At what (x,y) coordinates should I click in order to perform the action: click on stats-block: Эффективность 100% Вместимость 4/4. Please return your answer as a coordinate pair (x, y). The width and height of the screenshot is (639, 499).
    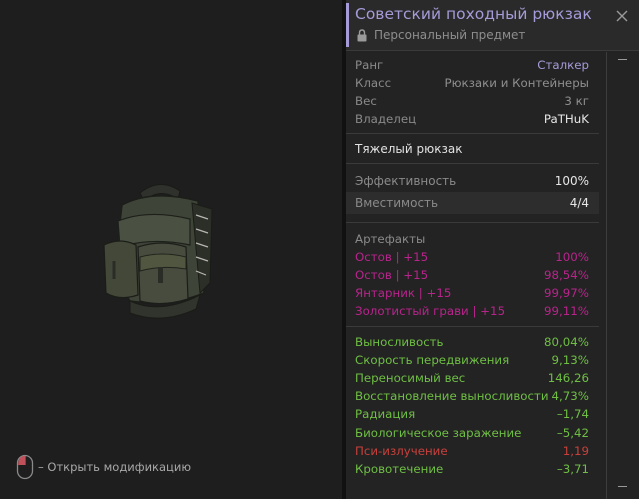
    Looking at the image, I should click on (472, 193).